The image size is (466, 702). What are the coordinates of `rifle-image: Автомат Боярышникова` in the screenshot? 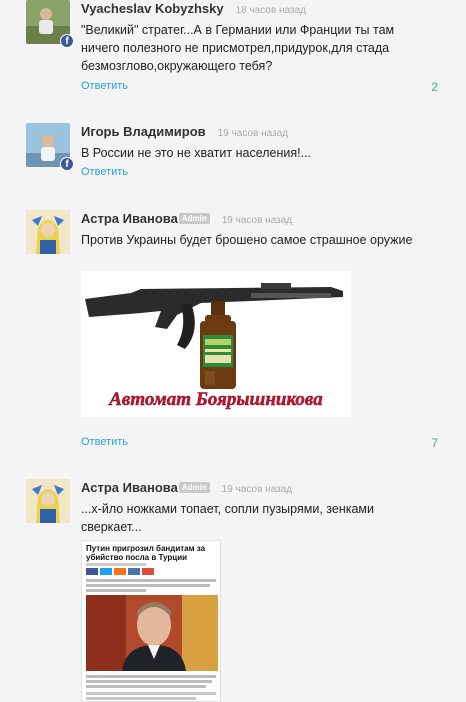 It's located at (216, 344).